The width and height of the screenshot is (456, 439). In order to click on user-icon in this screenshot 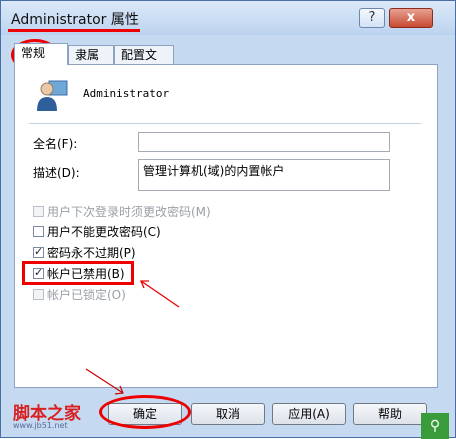, I will do `click(52, 95)`.